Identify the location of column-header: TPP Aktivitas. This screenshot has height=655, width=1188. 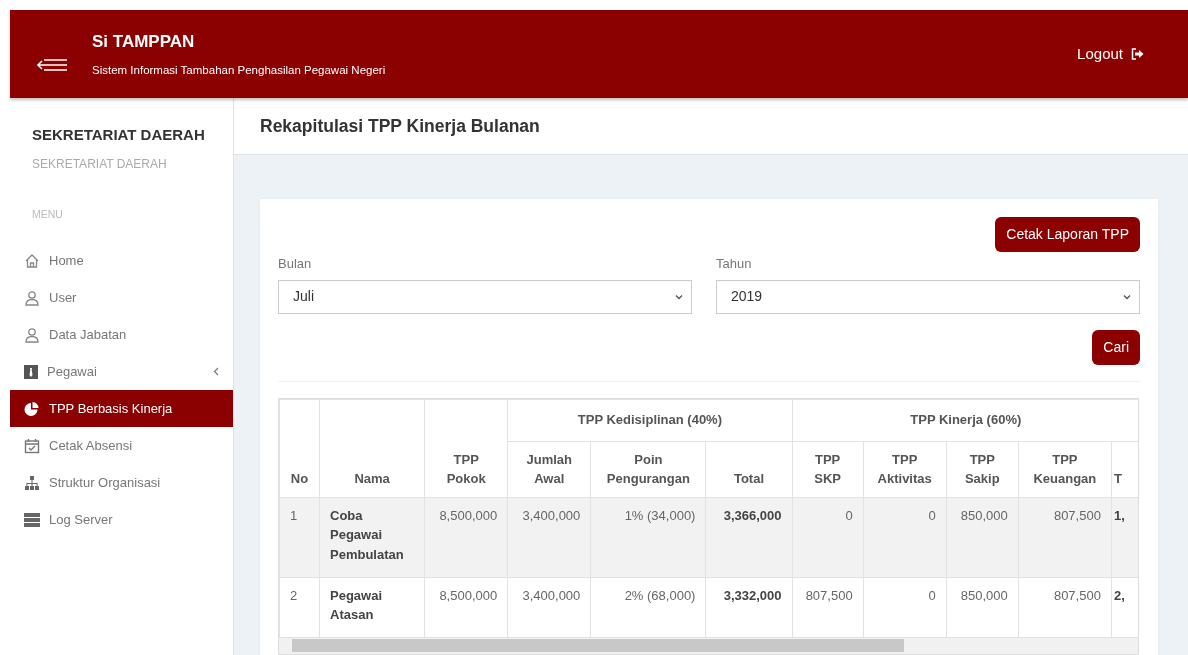
(905, 469).